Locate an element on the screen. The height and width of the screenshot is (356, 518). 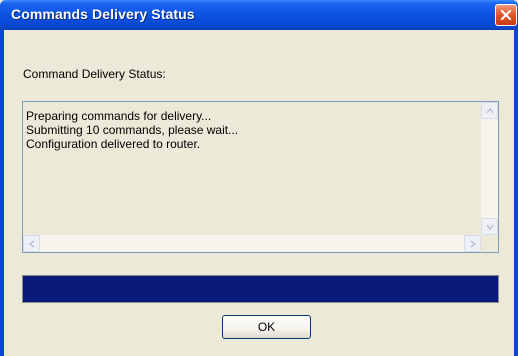
scrollbar-corner is located at coordinates (489, 243).